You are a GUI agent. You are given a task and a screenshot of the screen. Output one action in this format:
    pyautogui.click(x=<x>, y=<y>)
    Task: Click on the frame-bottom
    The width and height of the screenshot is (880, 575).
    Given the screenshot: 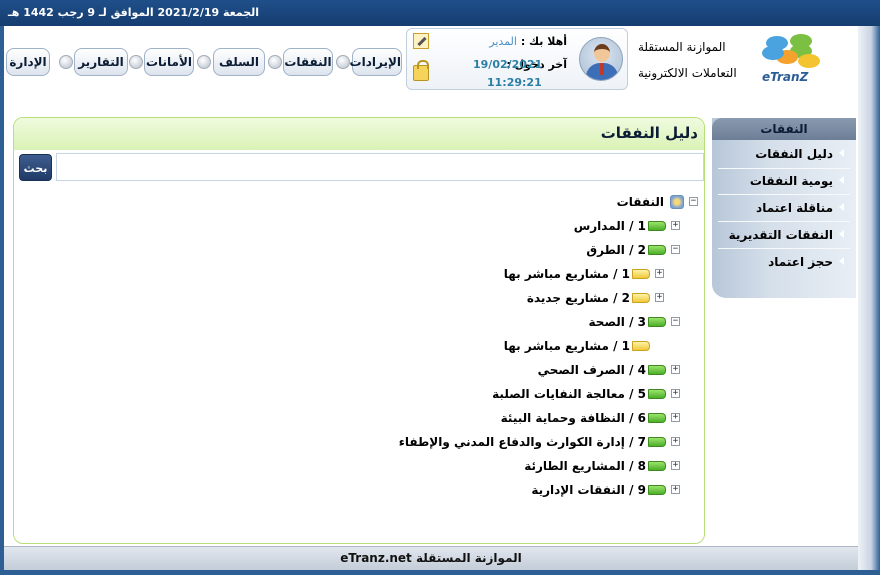 What is the action you would take?
    pyautogui.click(x=440, y=572)
    